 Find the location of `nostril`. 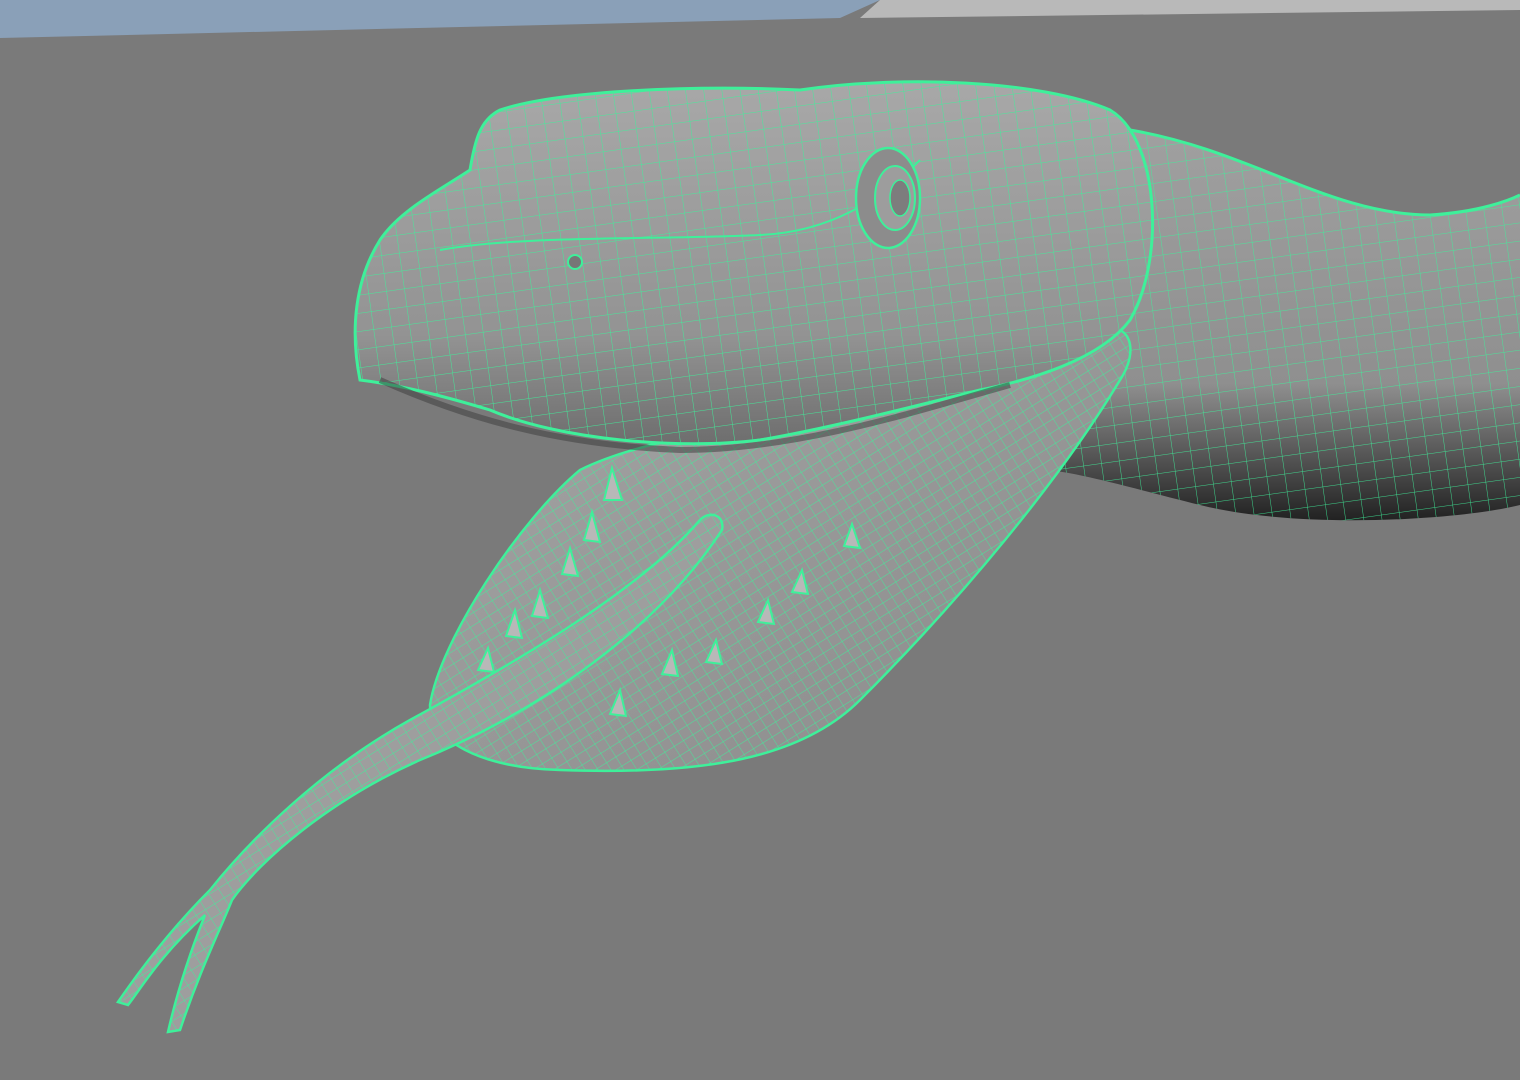

nostril is located at coordinates (575, 262).